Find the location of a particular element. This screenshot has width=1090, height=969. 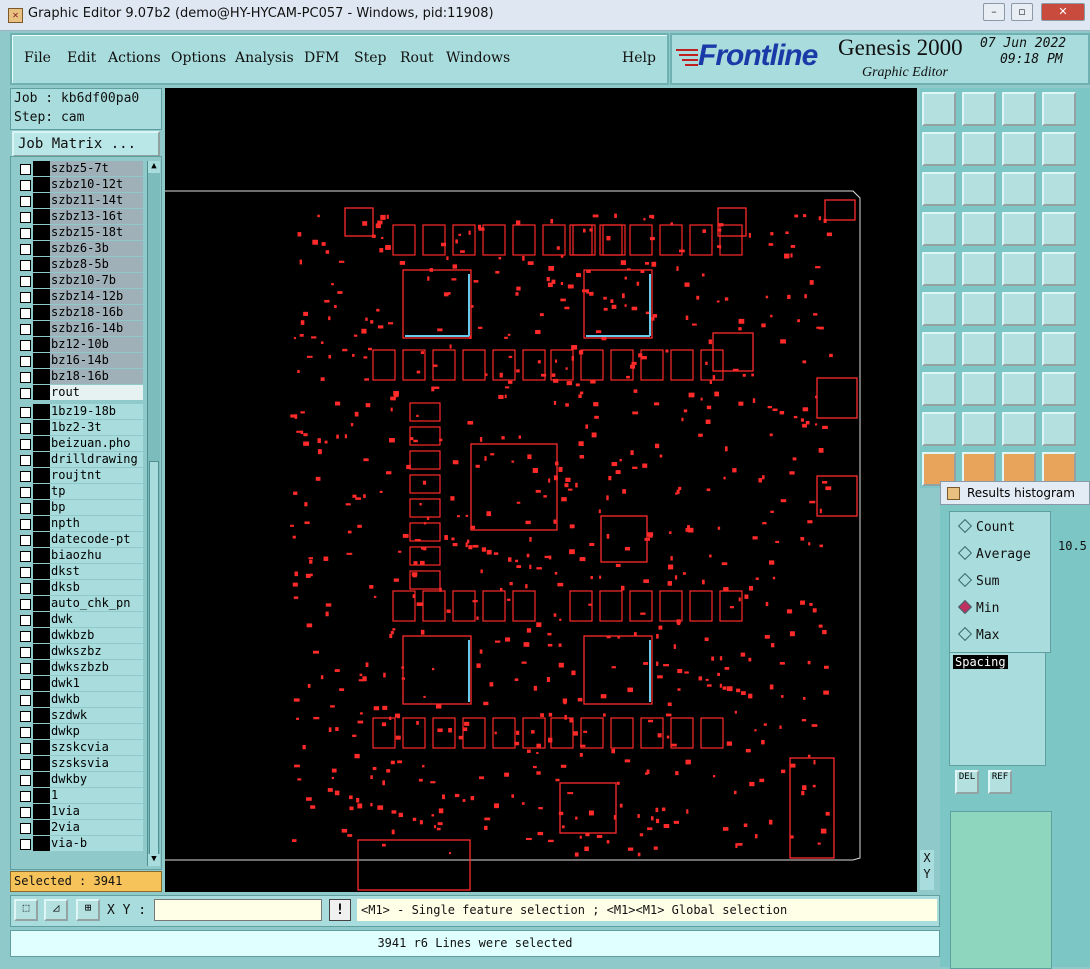

layer-row: rout is located at coordinates (79, 392).